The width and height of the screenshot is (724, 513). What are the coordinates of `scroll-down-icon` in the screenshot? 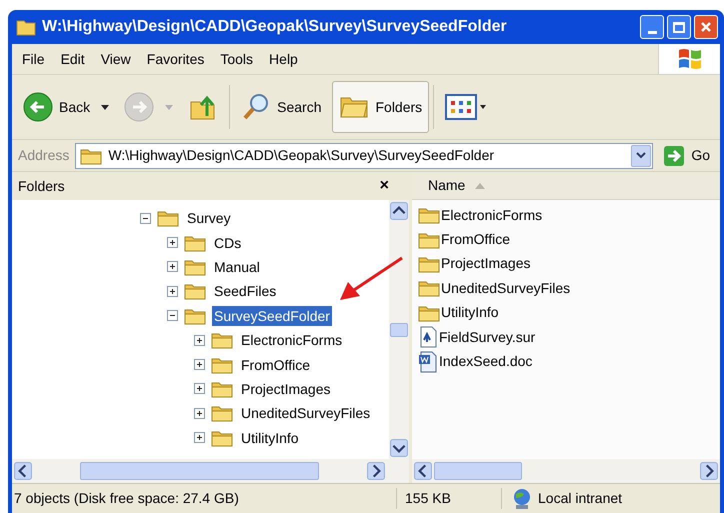 It's located at (399, 448).